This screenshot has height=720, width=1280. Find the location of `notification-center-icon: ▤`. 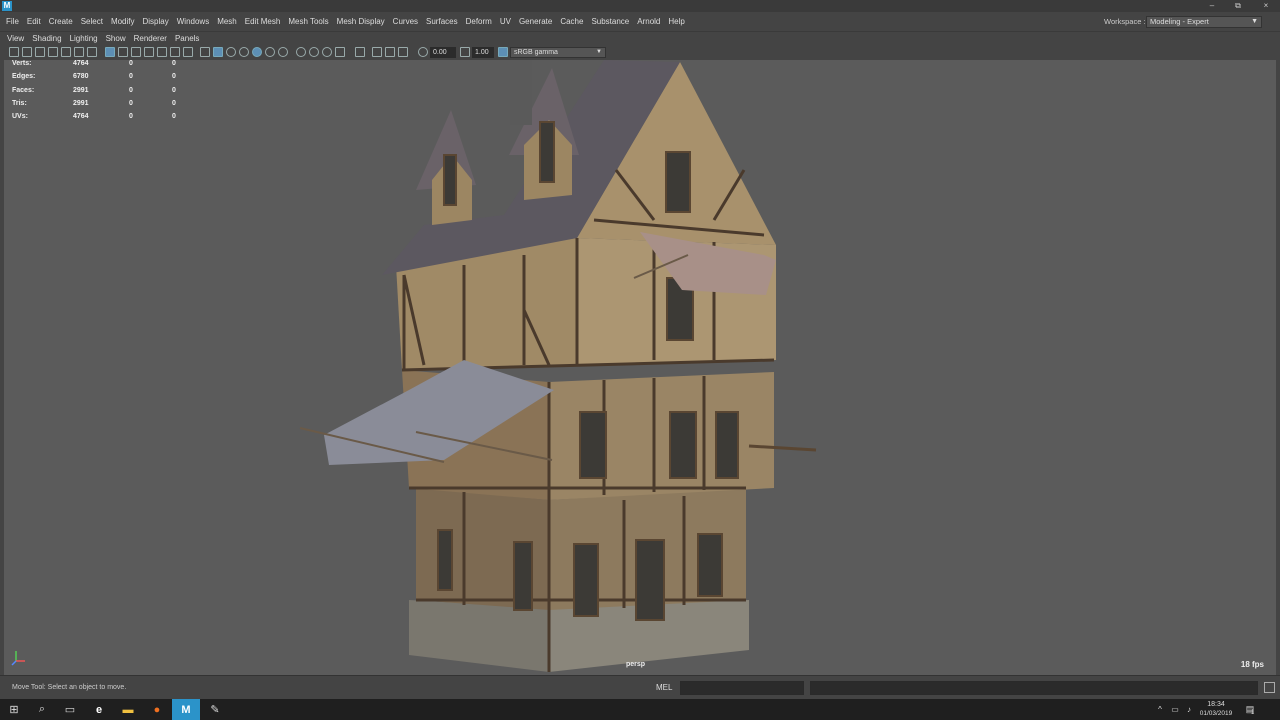

notification-center-icon: ▤ is located at coordinates (1250, 709).